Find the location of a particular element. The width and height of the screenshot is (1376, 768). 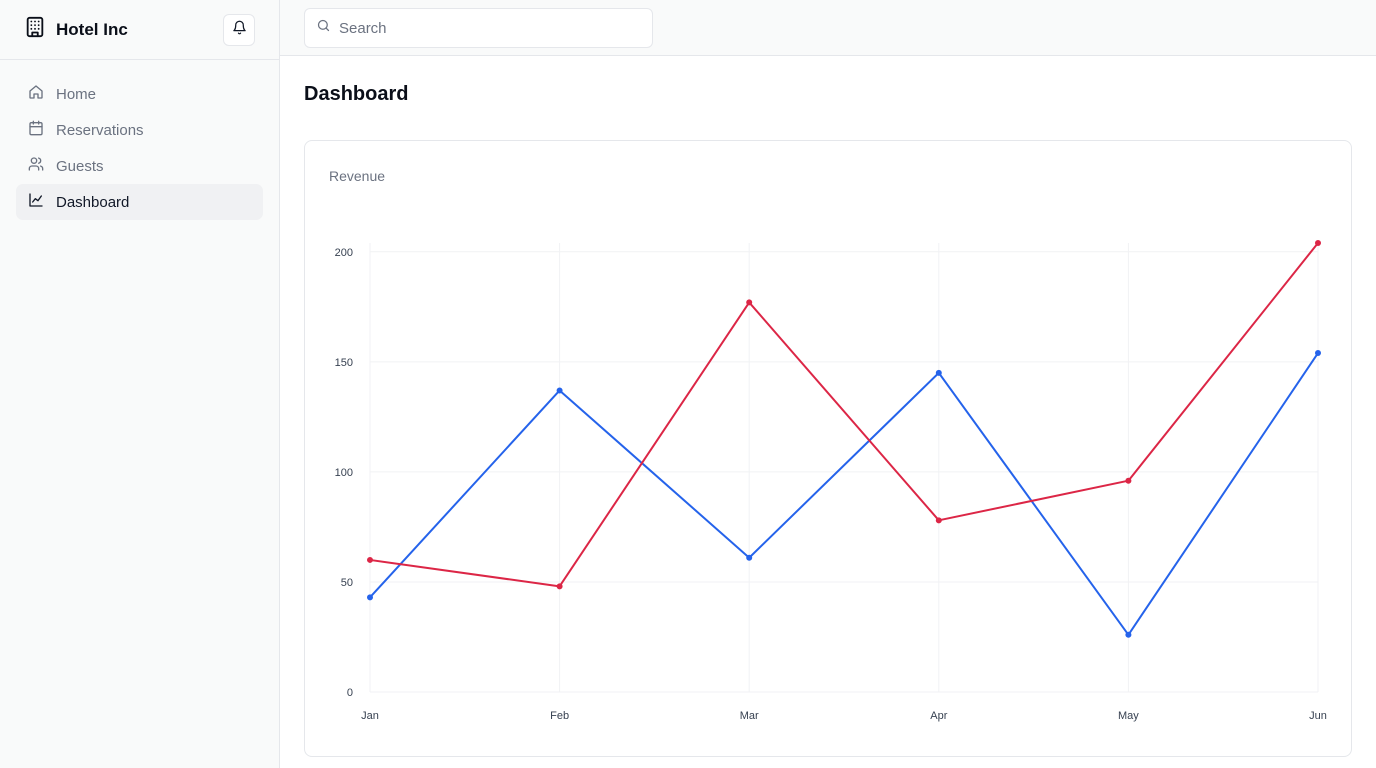

search-box is located at coordinates (478, 28).